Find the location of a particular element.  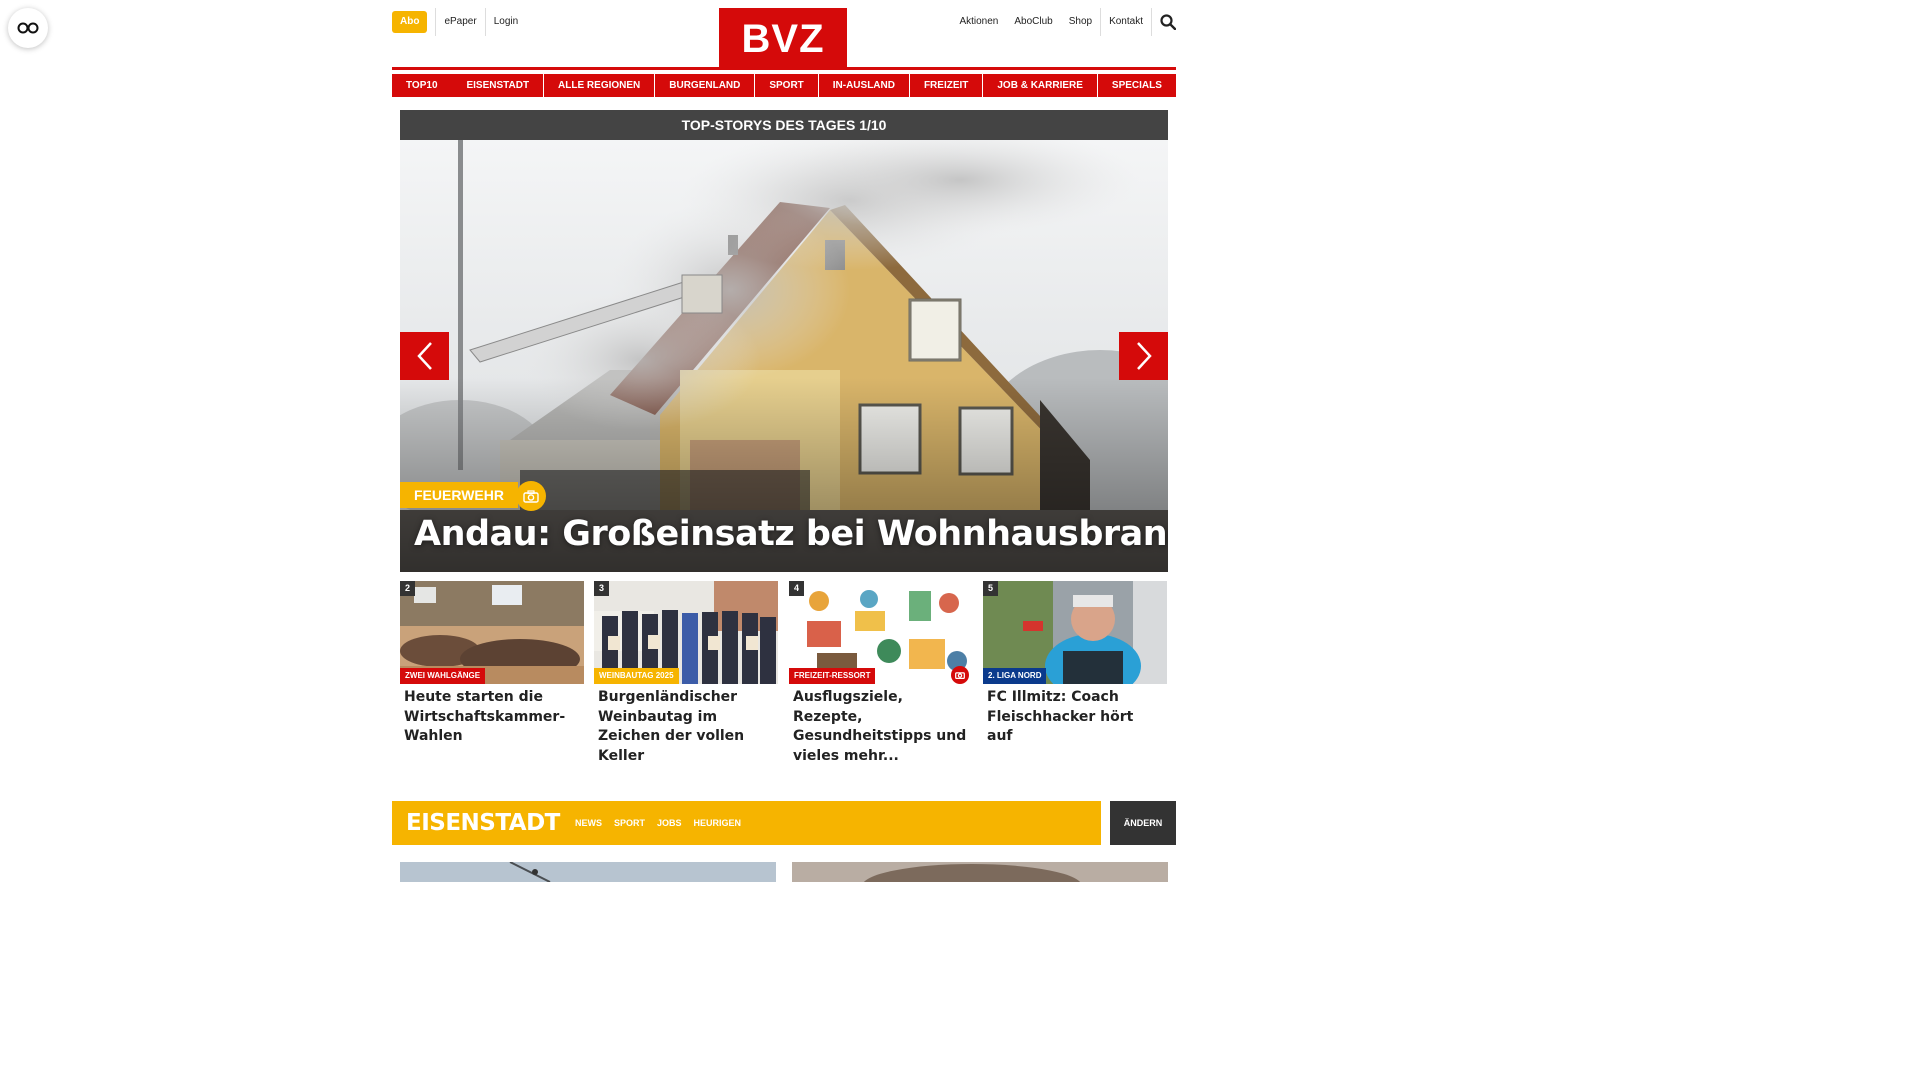

aboclub-link: AboClub is located at coordinates (1033, 22).